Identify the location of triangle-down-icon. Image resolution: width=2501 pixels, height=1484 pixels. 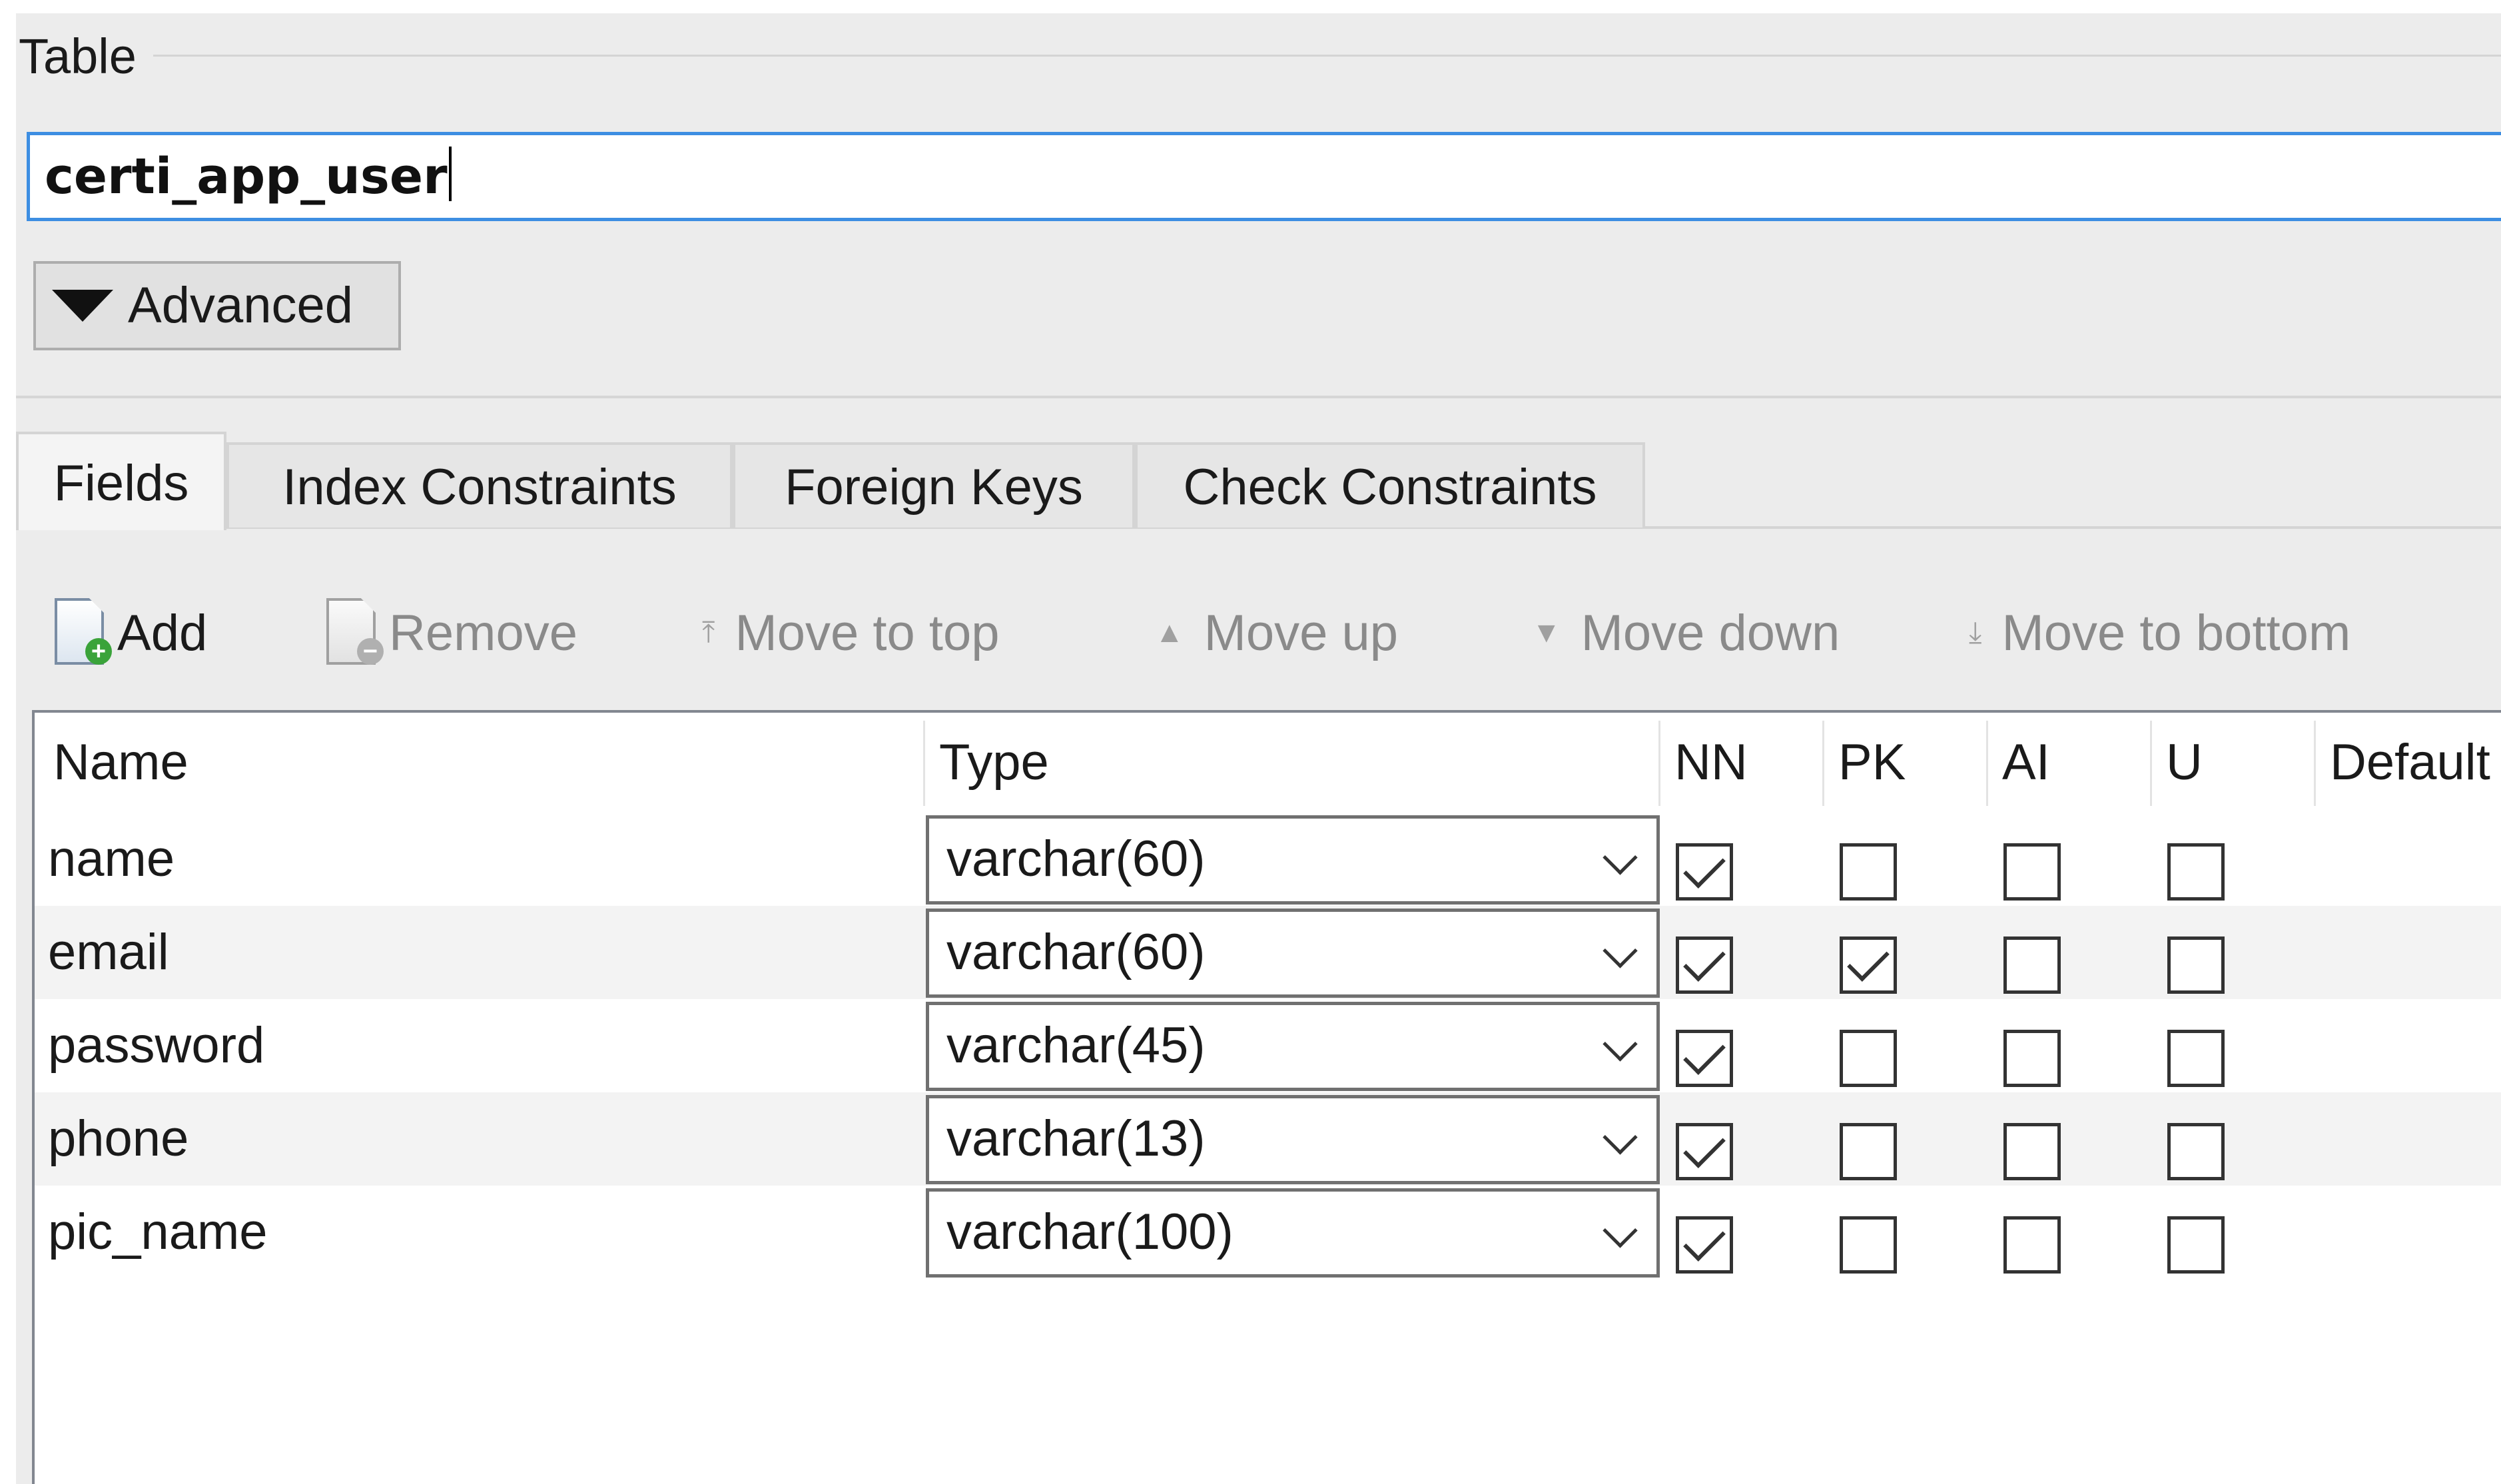
(82, 306).